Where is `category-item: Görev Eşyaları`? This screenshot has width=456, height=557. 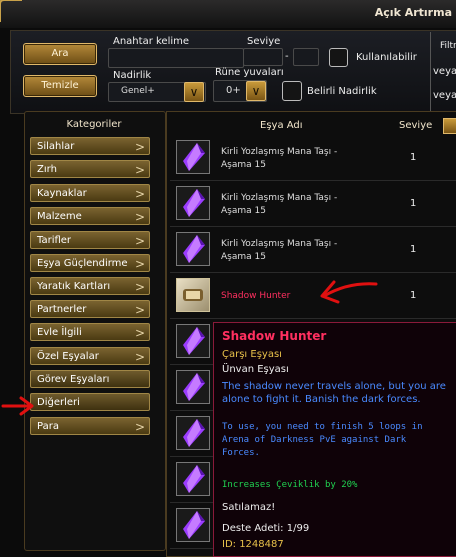
category-item: Görev Eşyaları is located at coordinates (90, 379).